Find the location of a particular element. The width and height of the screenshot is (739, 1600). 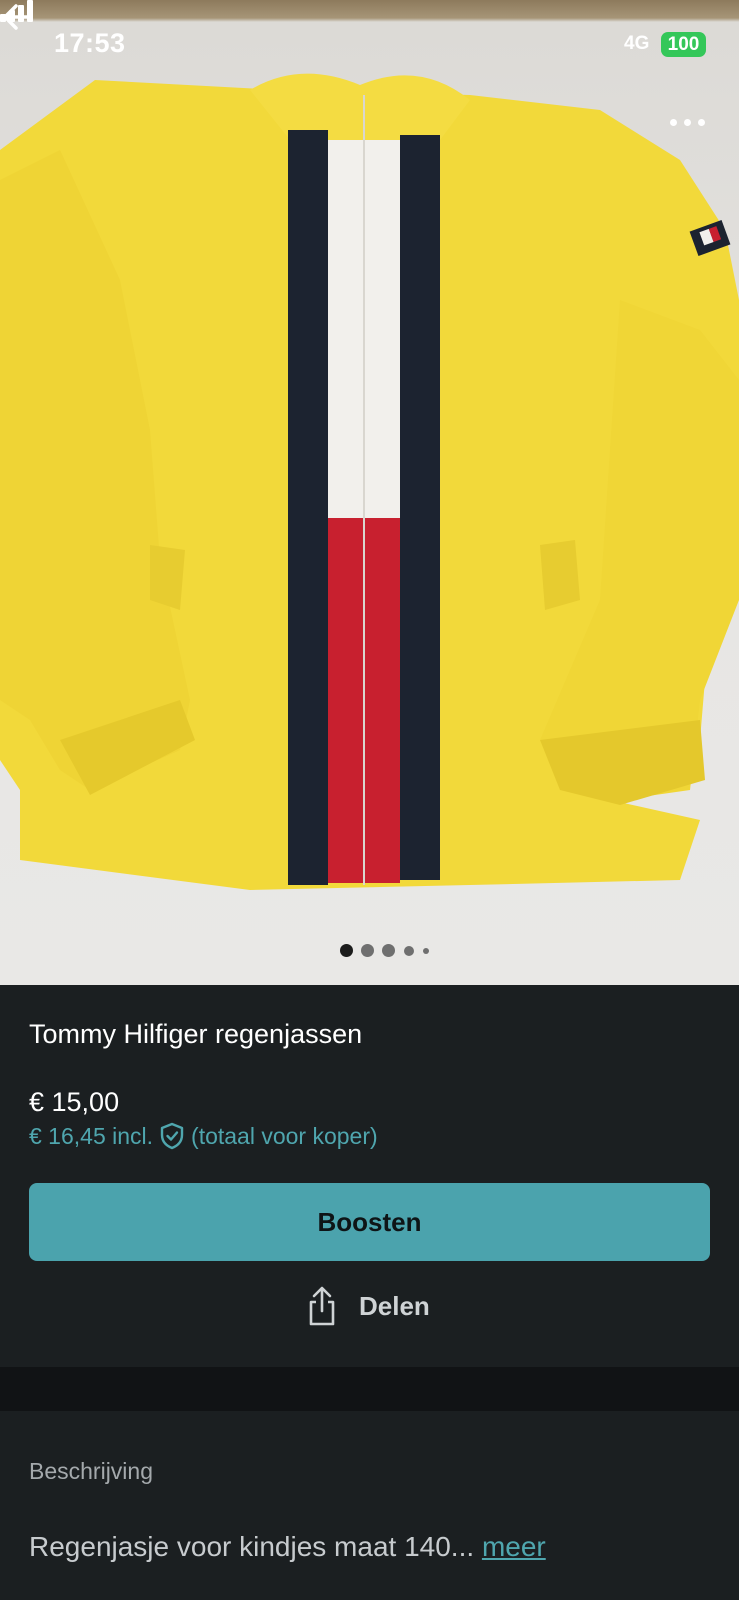

listing-title: Tommy Hilfiger regenjassen is located at coordinates (196, 1034).